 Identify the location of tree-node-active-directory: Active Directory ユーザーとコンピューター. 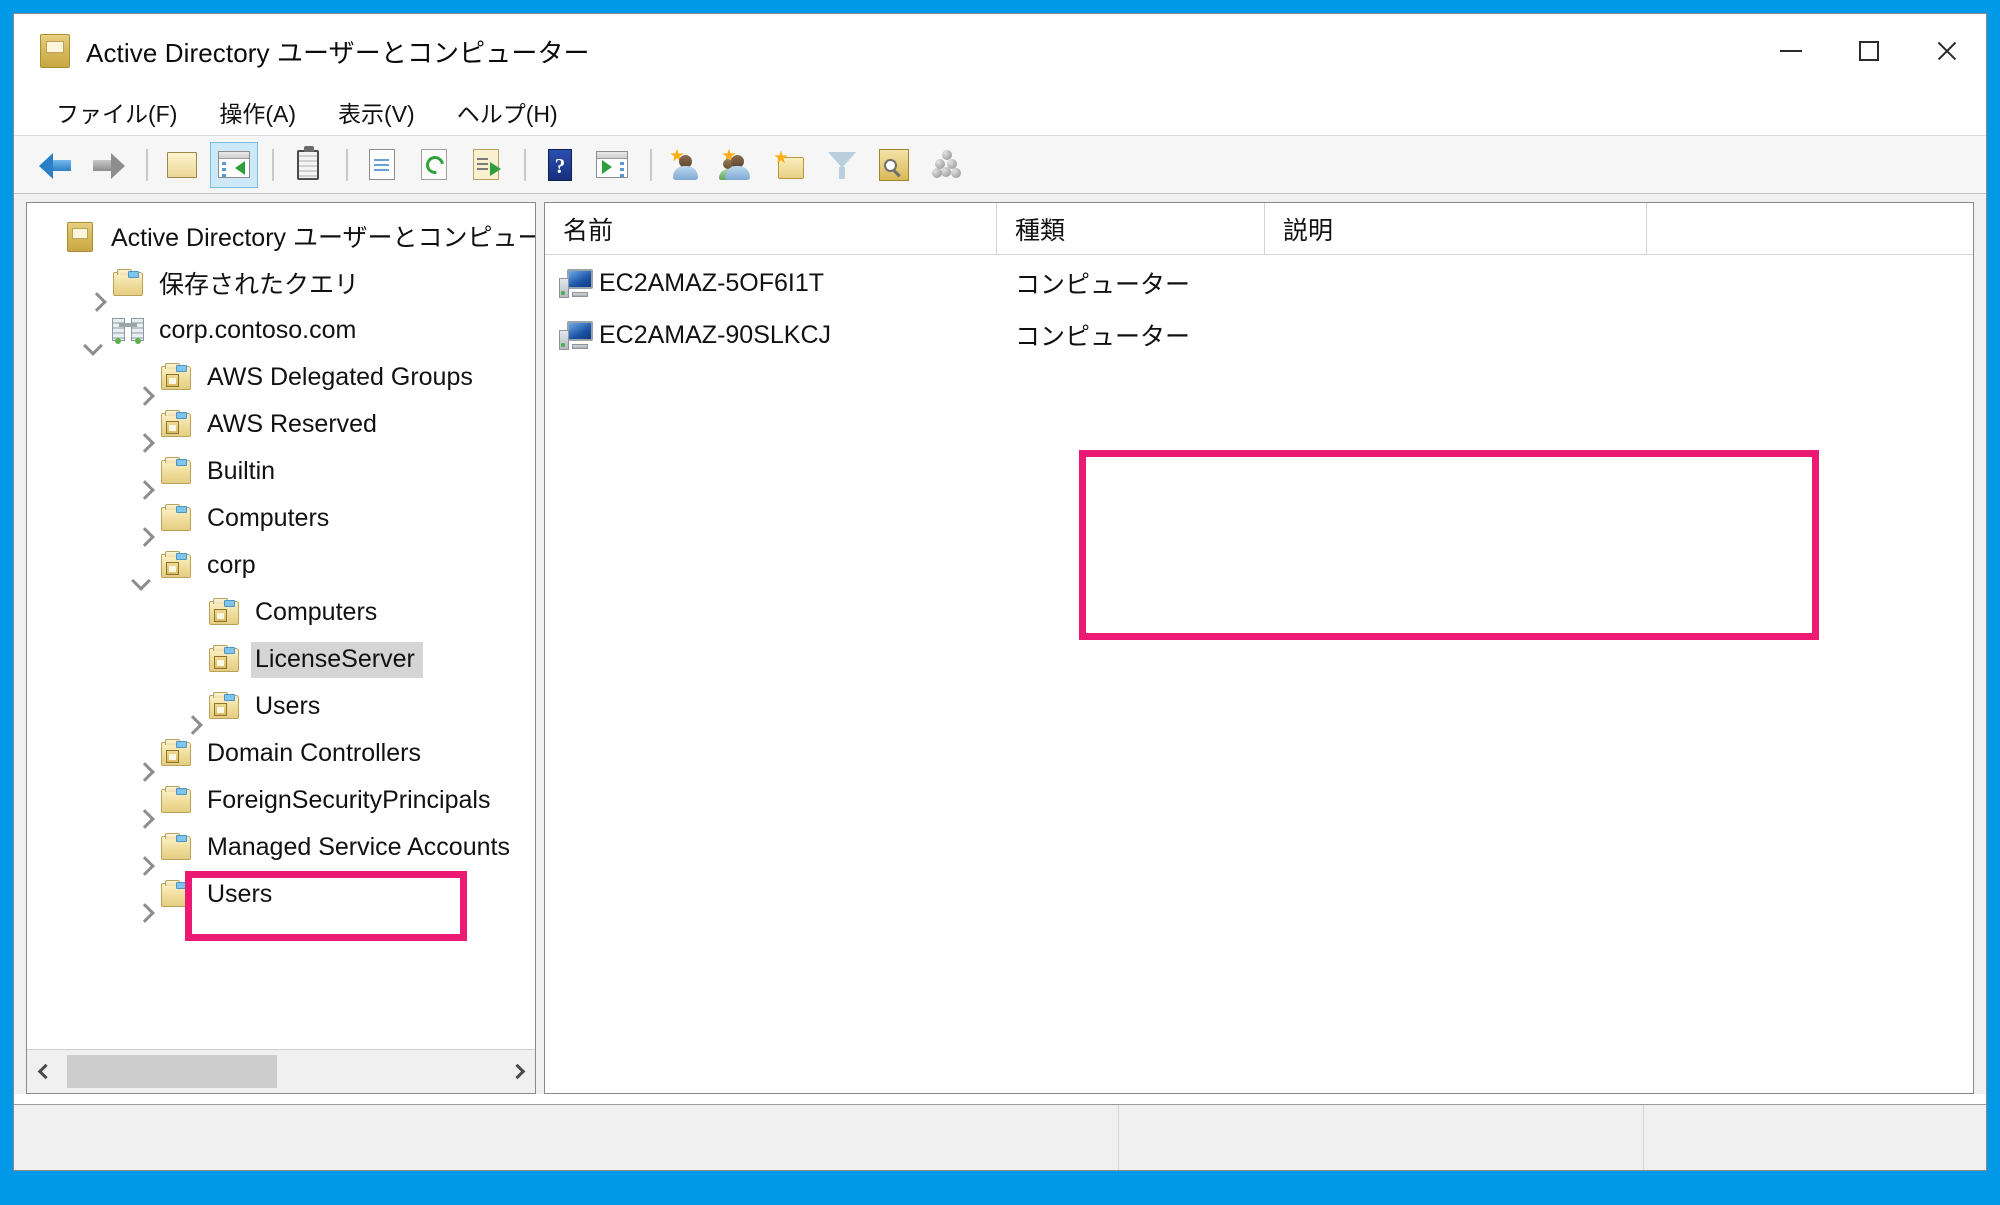
(281, 236).